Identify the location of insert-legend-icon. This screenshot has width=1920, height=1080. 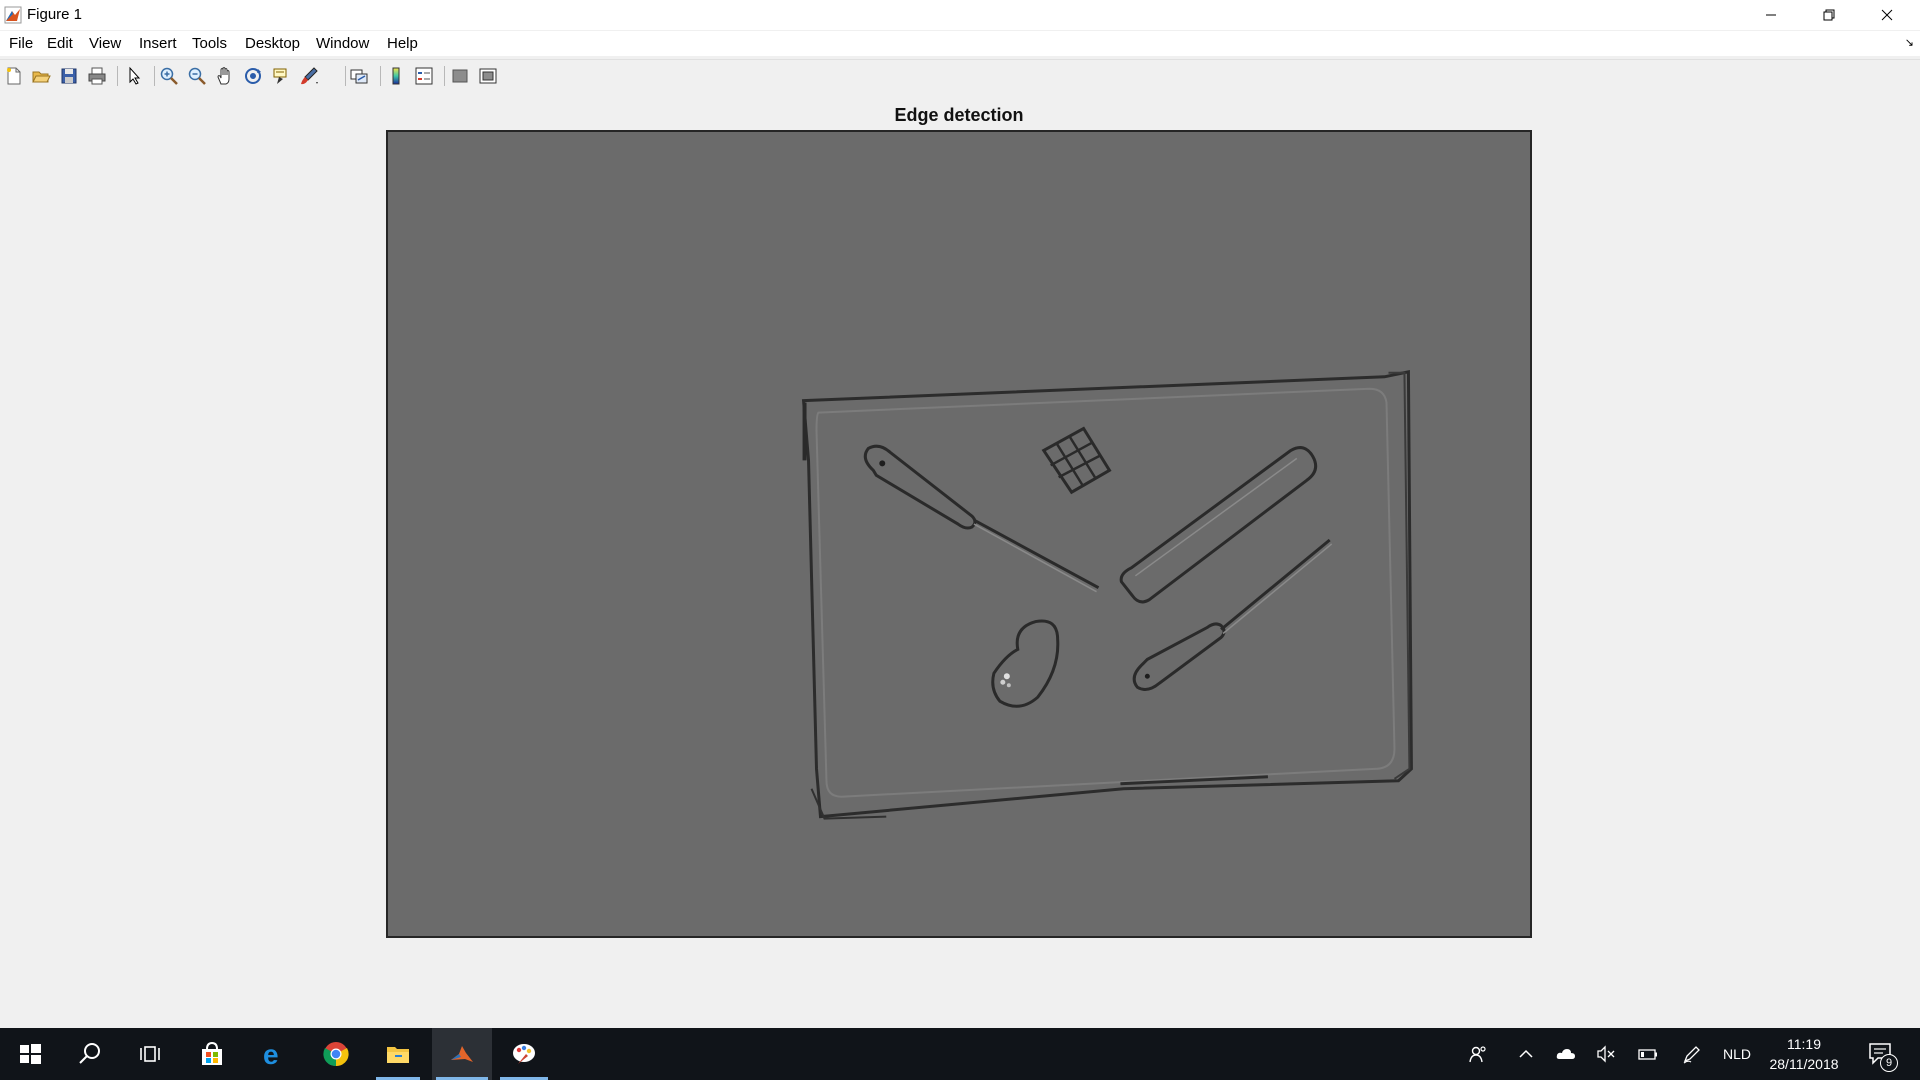
(424, 76).